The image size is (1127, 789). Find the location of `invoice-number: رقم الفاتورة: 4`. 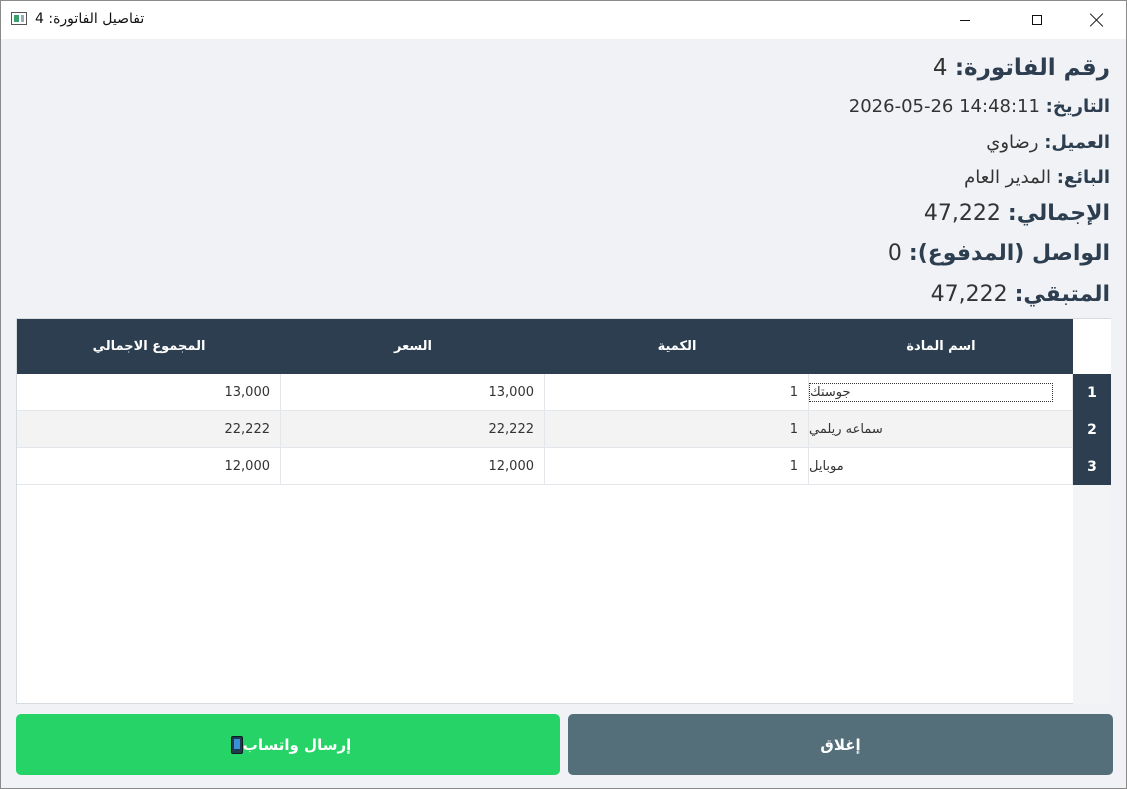

invoice-number: رقم الفاتورة: 4 is located at coordinates (1021, 68).